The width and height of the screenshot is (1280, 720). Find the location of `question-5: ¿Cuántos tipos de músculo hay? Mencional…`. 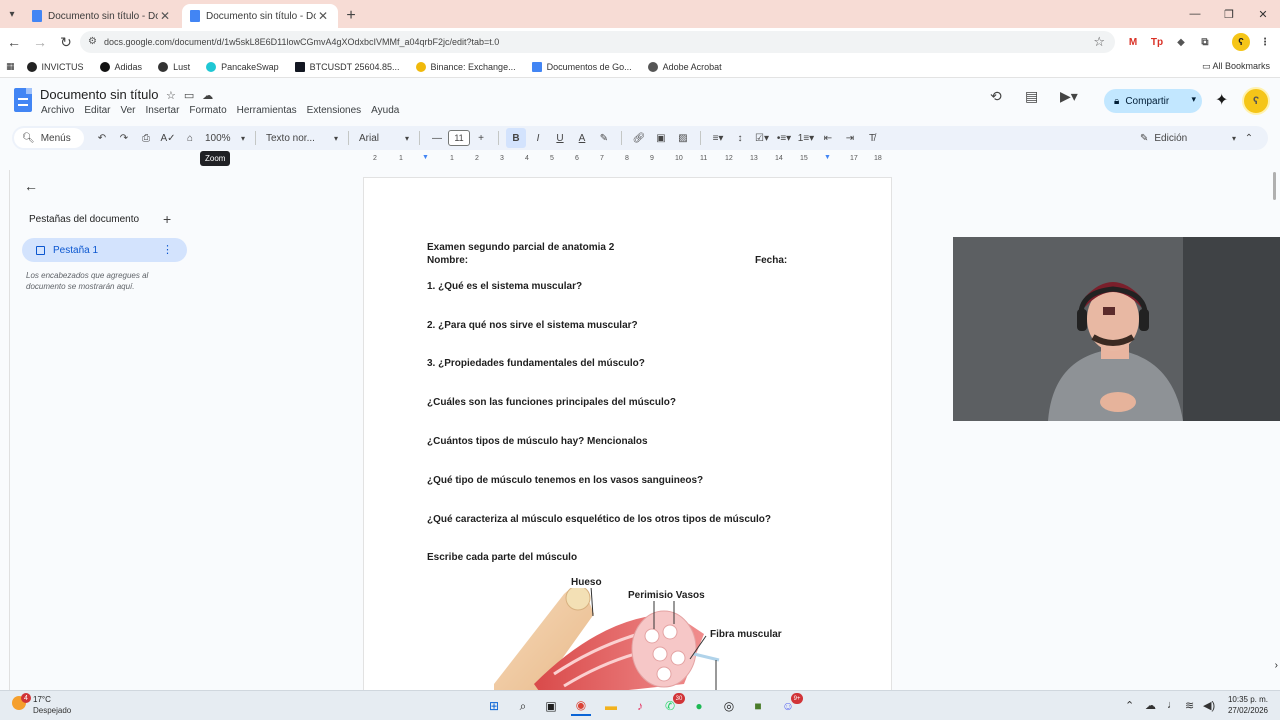

question-5: ¿Cuántos tipos de músculo hay? Mencional… is located at coordinates (537, 441).